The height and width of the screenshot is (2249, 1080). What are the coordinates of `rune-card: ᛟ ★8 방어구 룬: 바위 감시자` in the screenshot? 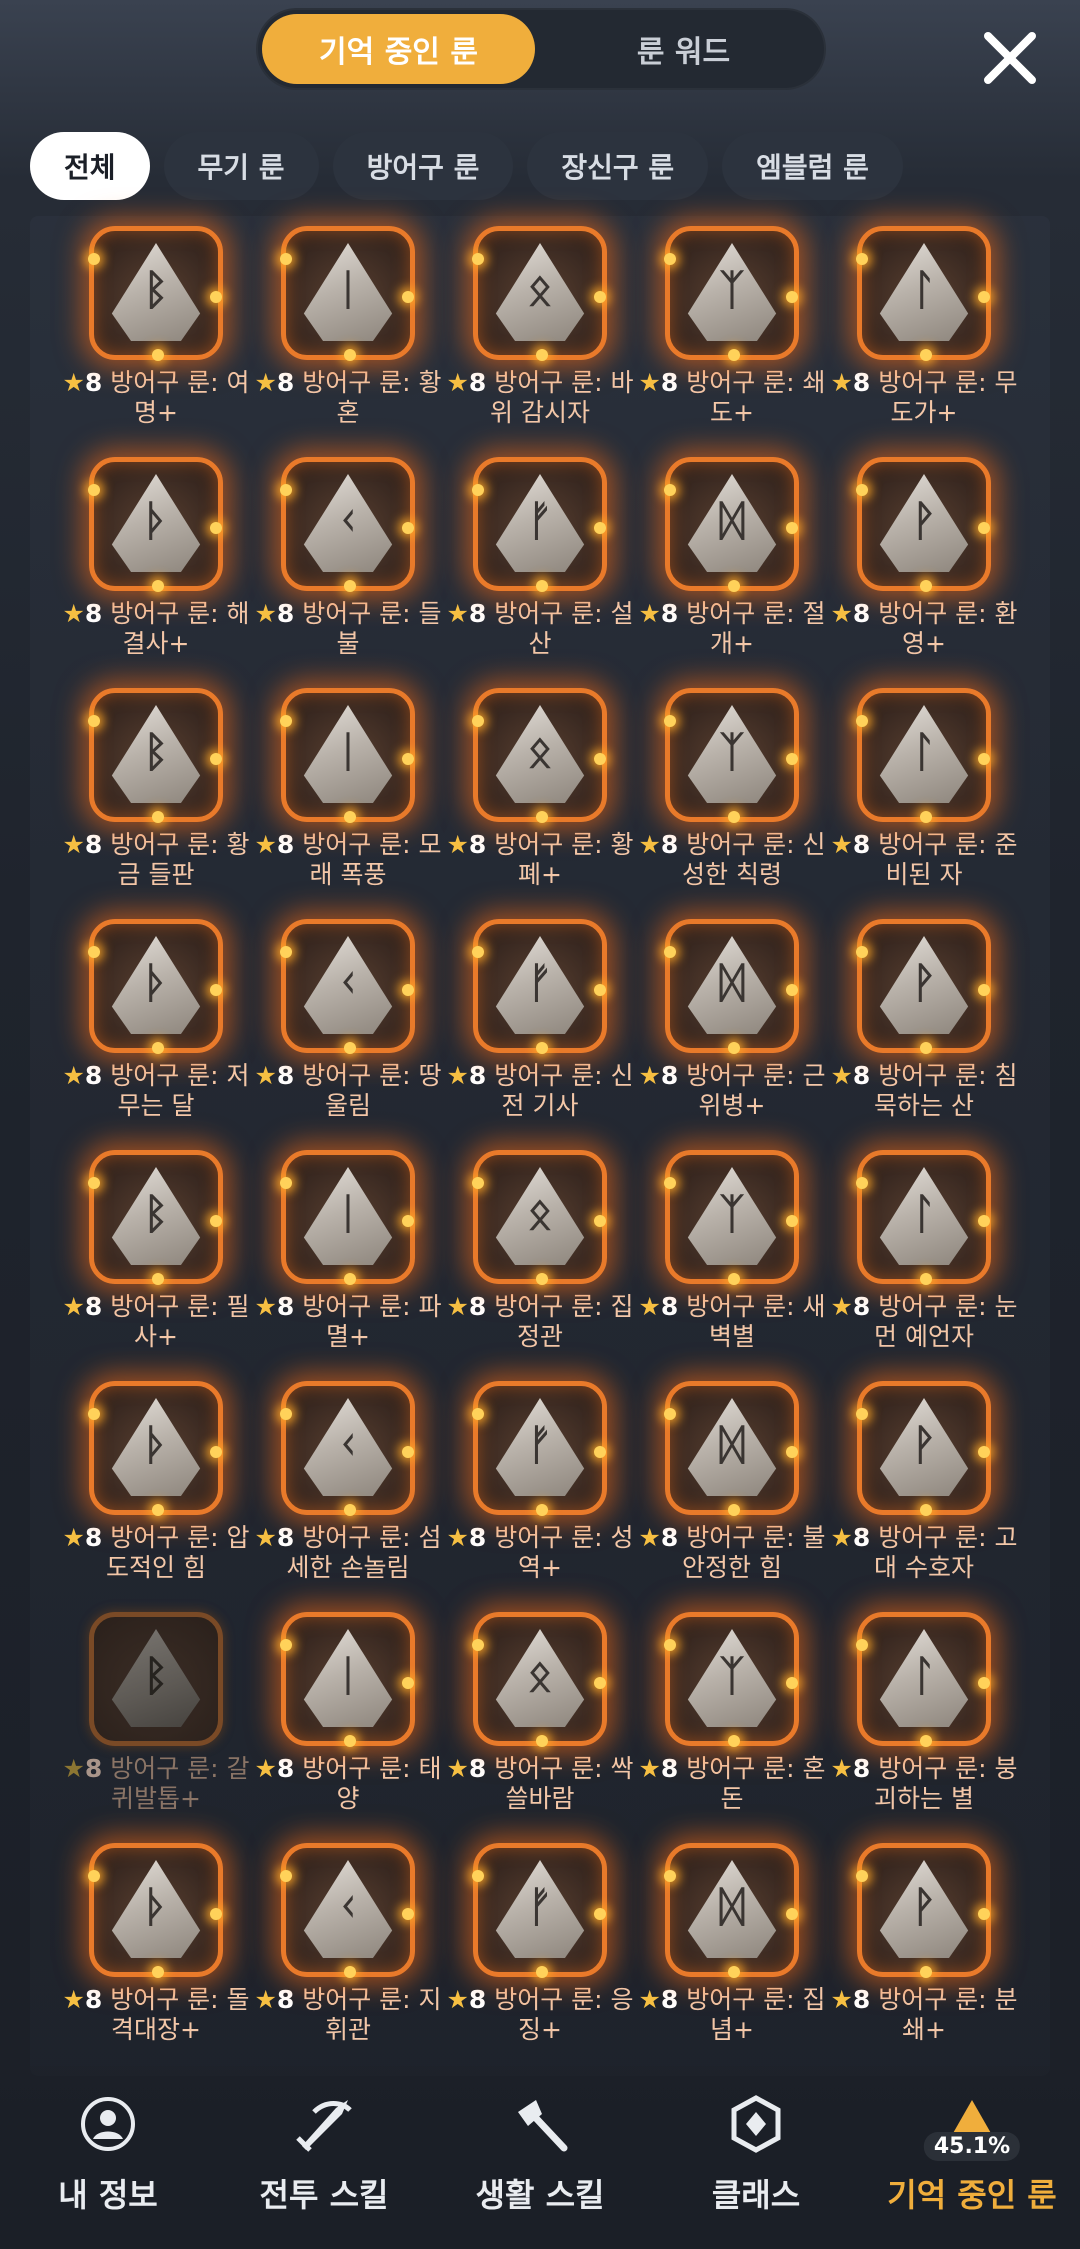 It's located at (540, 331).